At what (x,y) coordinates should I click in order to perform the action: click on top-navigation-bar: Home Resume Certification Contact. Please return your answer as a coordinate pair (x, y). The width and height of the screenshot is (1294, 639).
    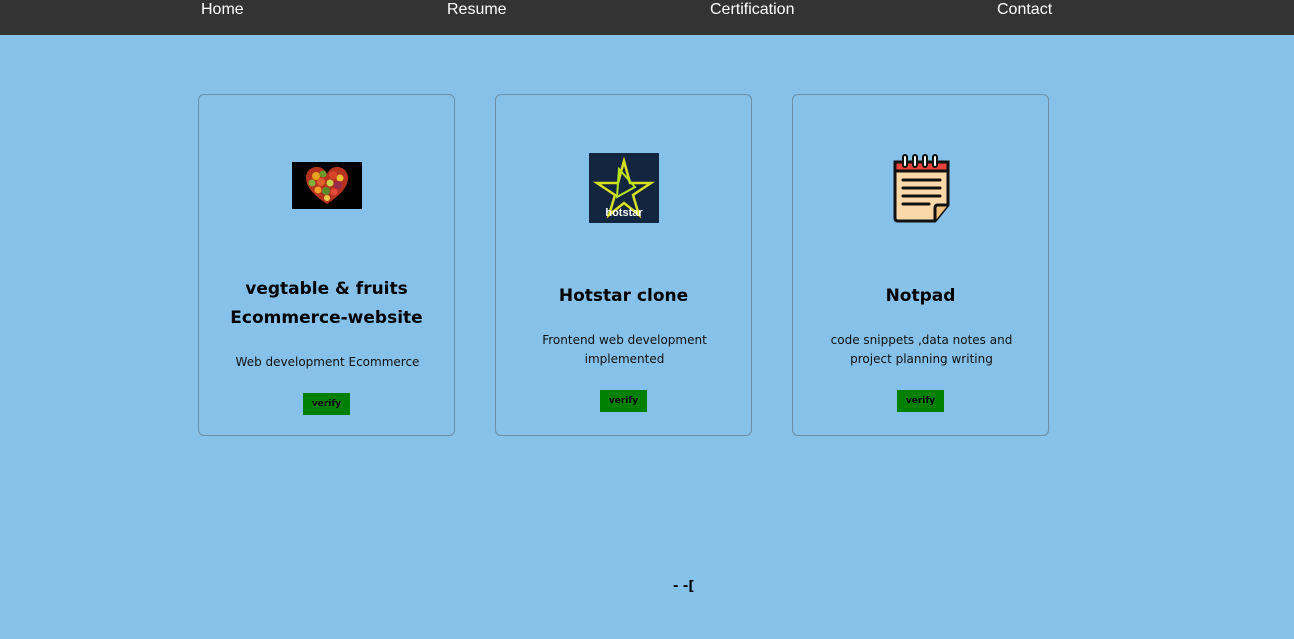
    Looking at the image, I should click on (647, 17).